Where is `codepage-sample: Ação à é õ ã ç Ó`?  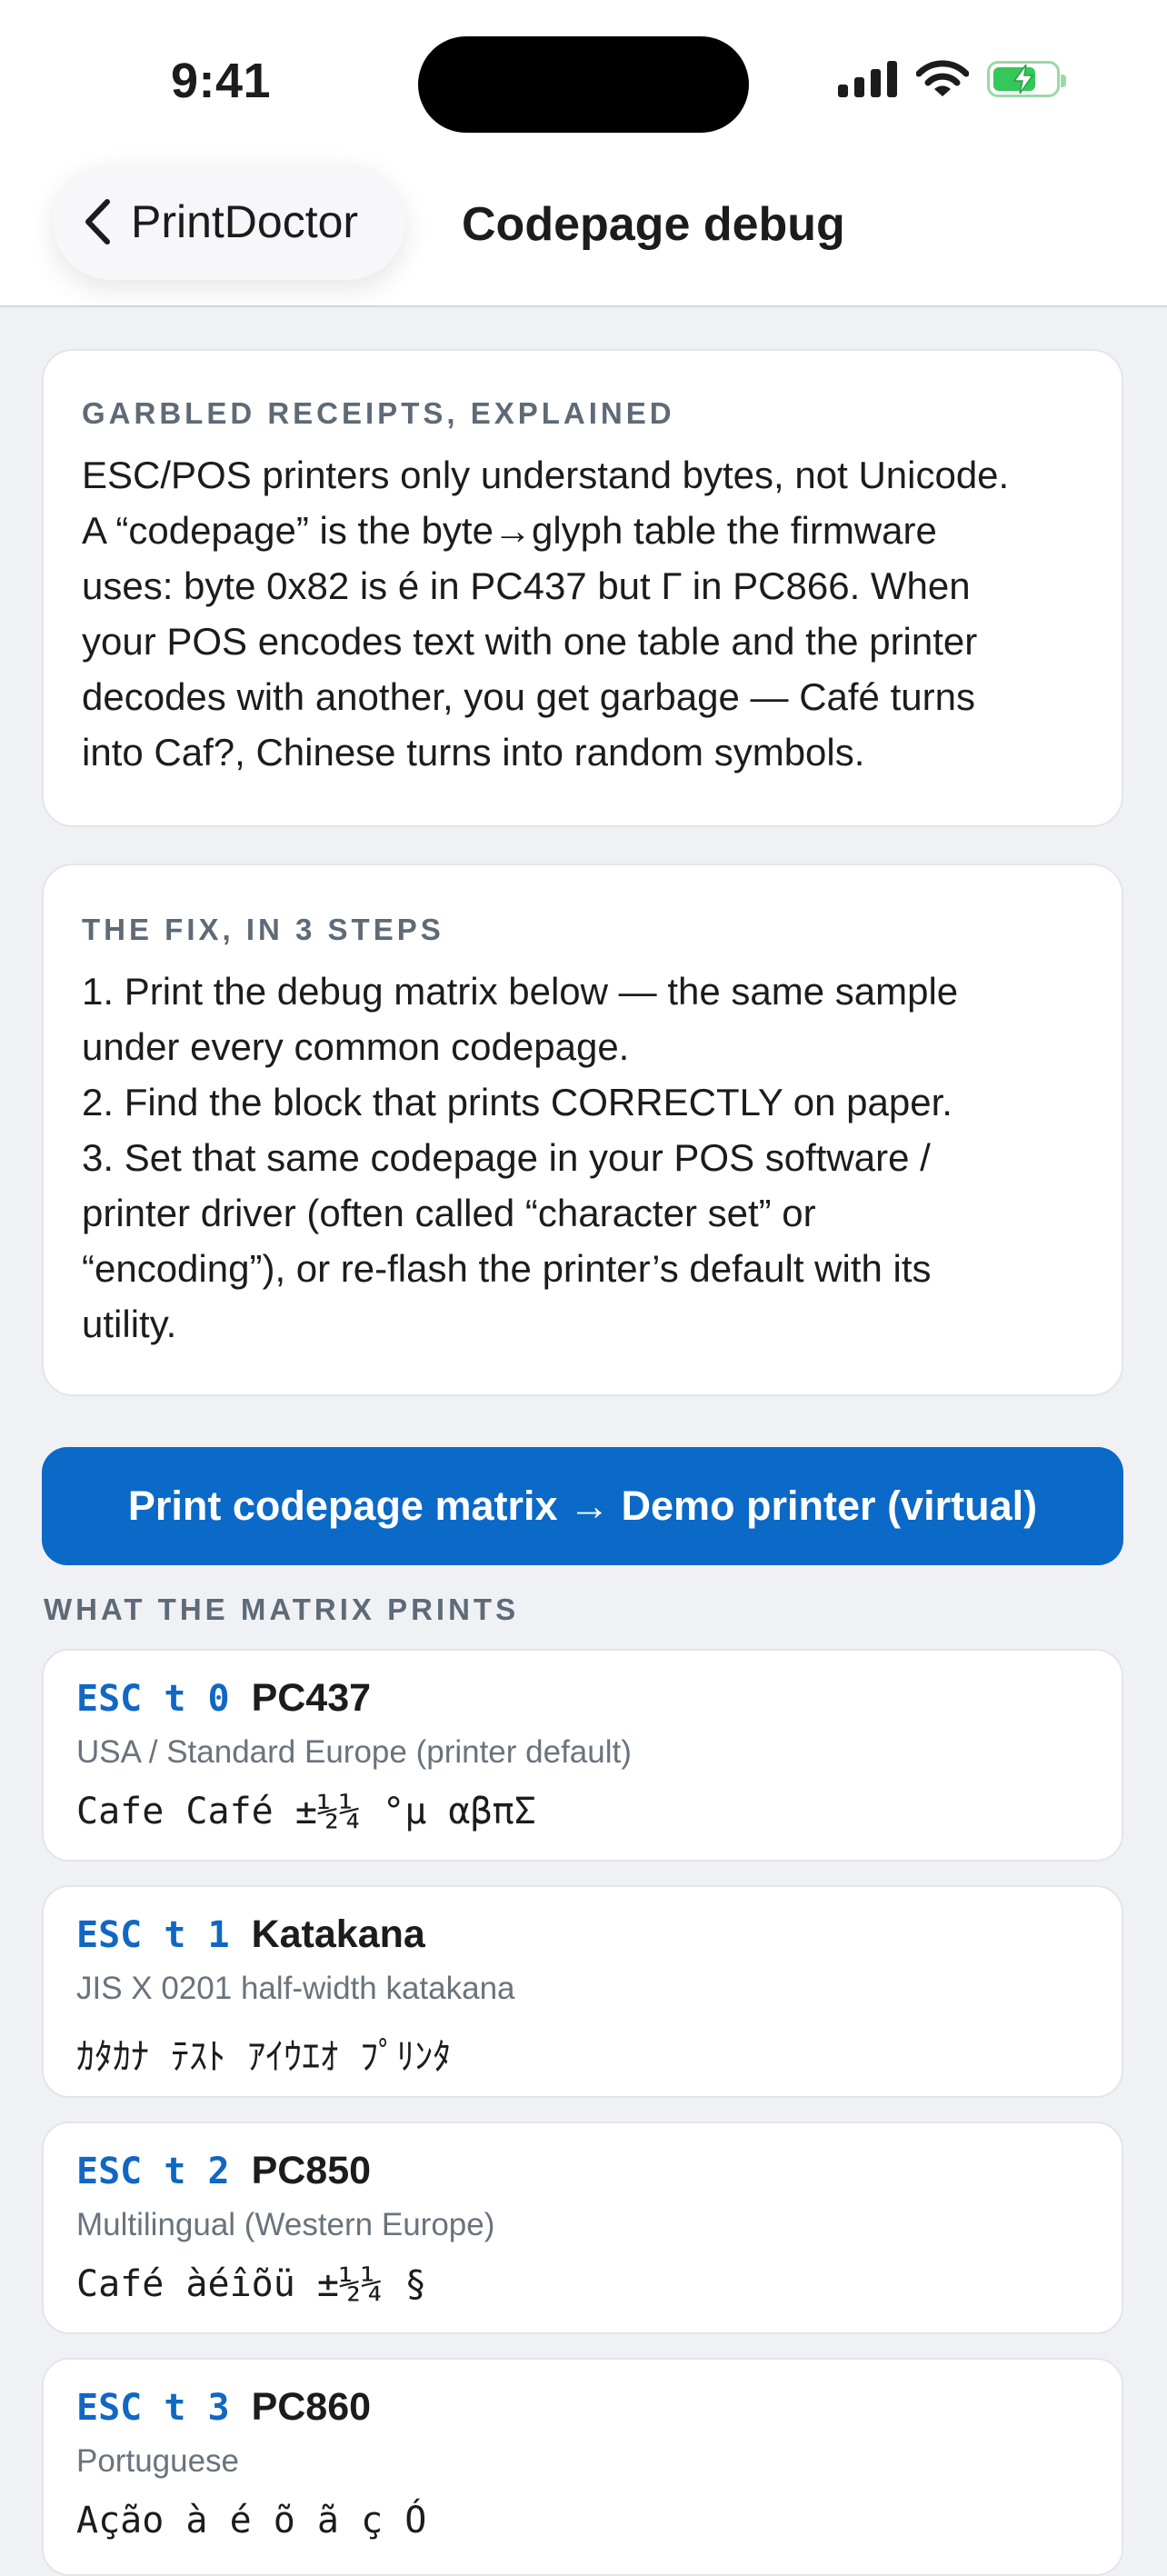
codepage-sample: Ação à é õ ã ç Ó is located at coordinates (251, 2520).